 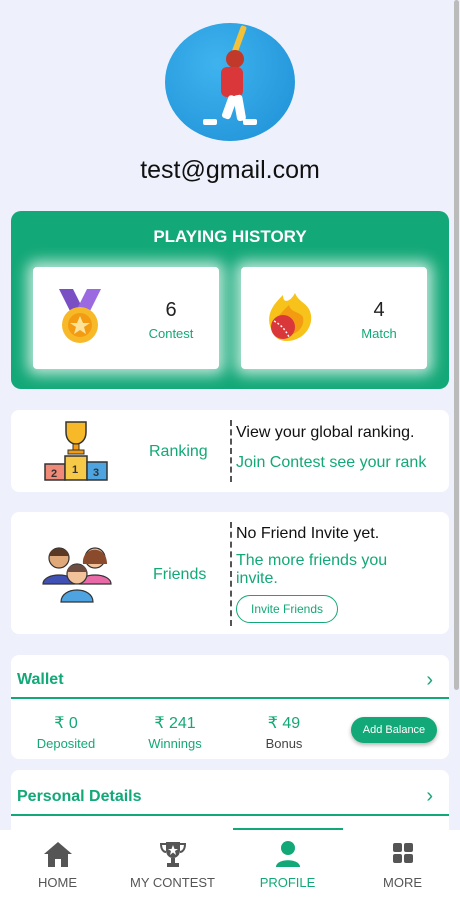 I want to click on match-label: Match, so click(x=379, y=333).